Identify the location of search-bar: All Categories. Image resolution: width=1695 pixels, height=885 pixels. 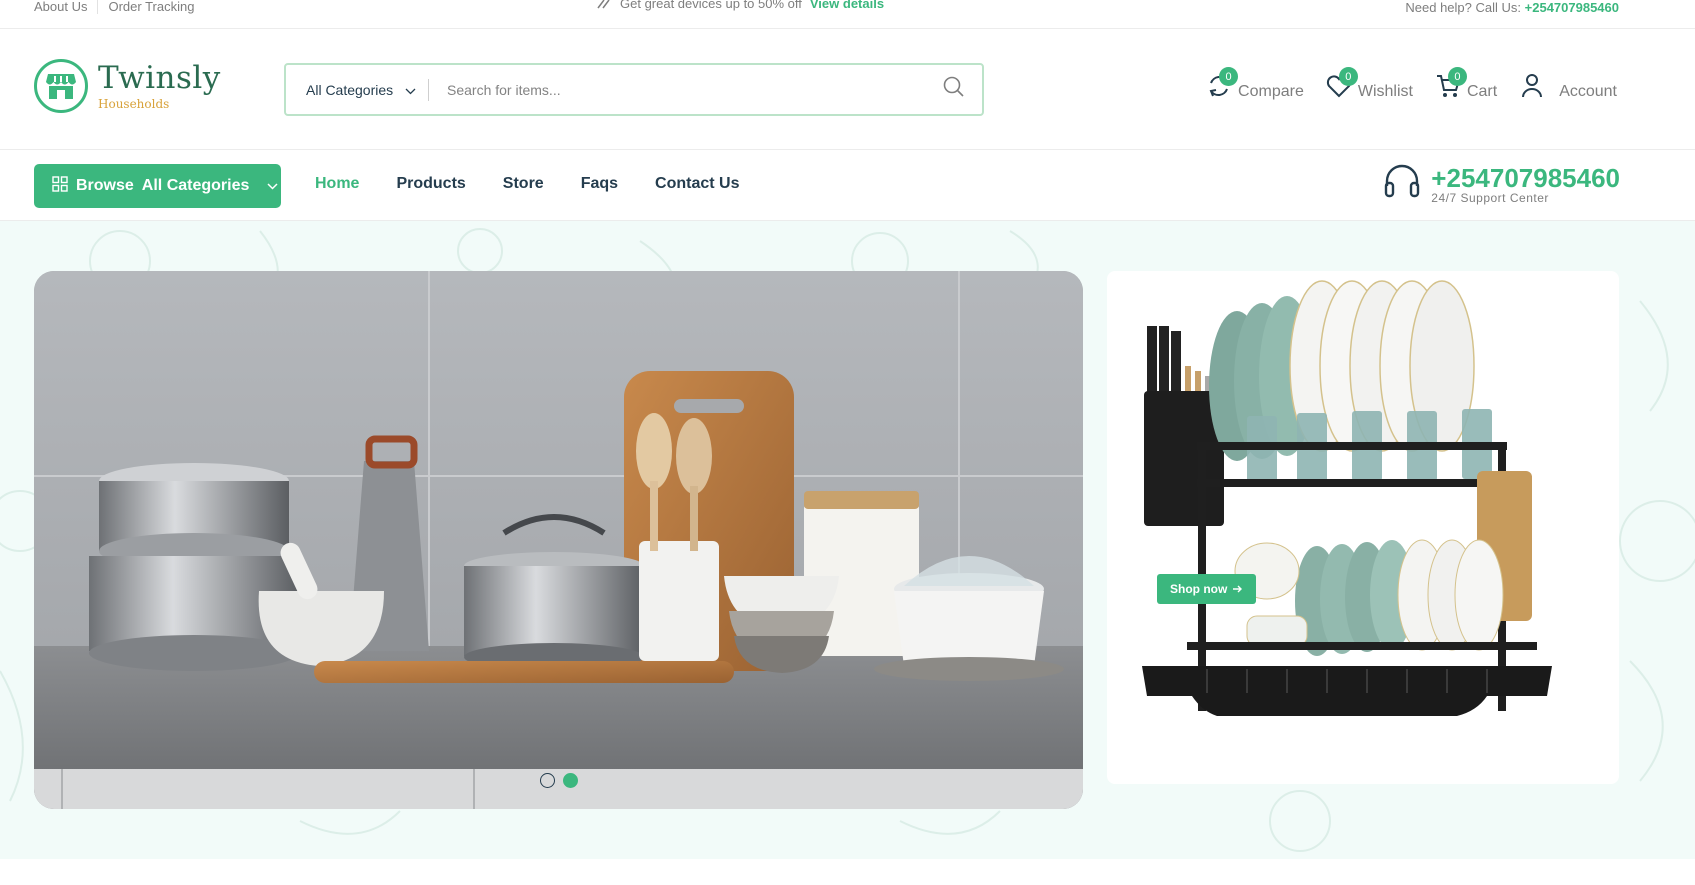
(634, 89).